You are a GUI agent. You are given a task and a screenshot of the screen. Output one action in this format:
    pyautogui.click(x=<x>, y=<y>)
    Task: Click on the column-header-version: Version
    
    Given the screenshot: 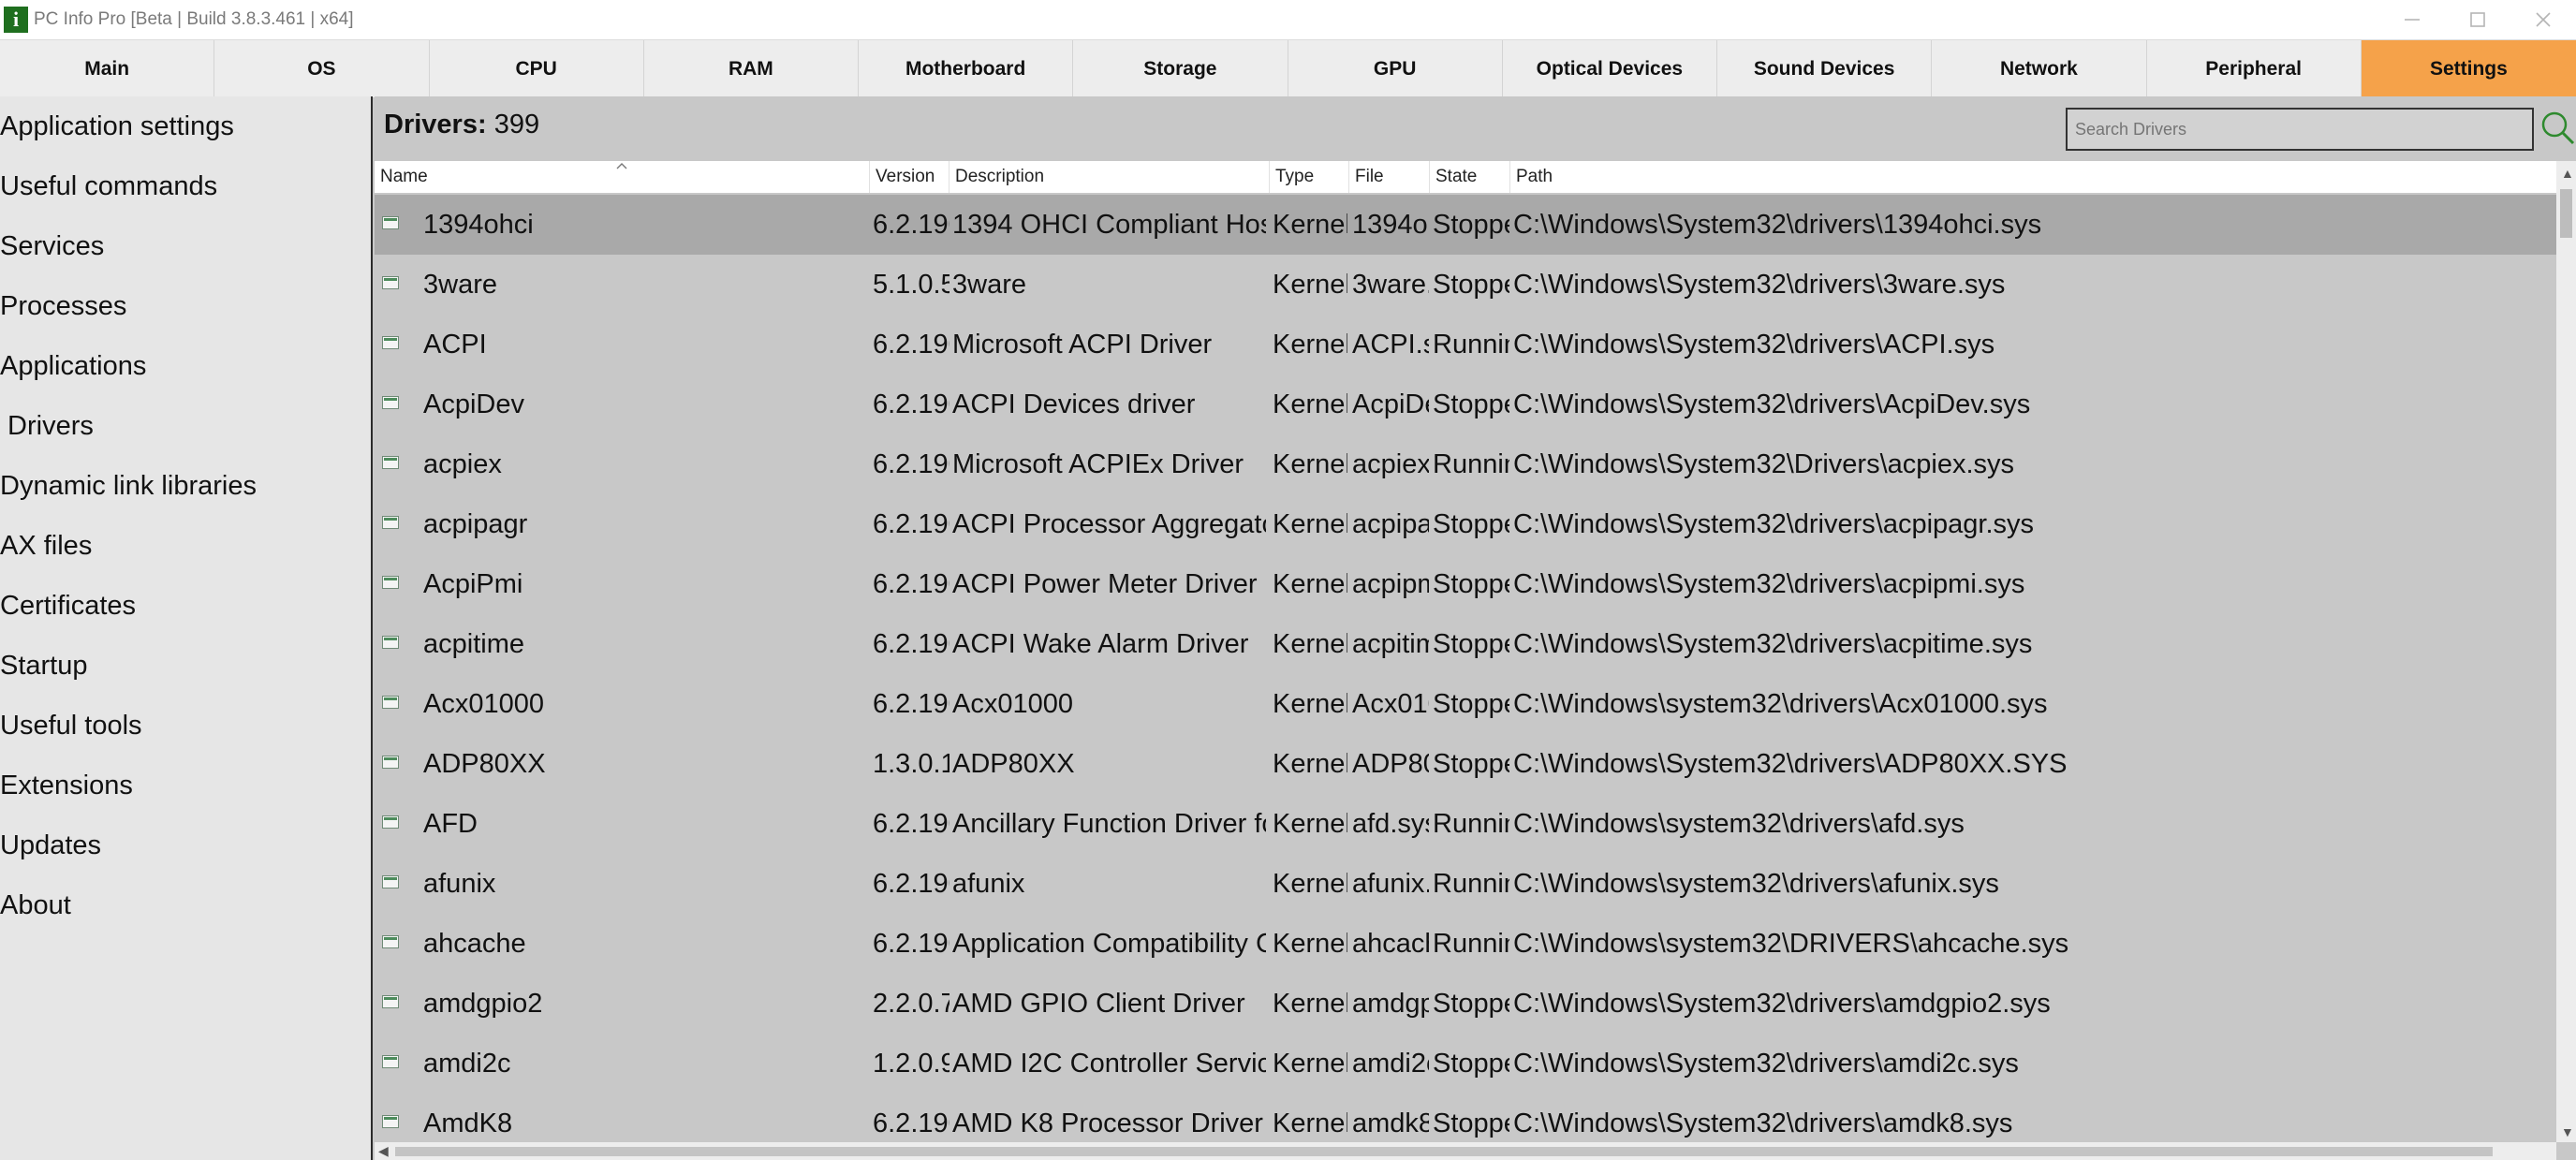 What is the action you would take?
    pyautogui.click(x=909, y=177)
    